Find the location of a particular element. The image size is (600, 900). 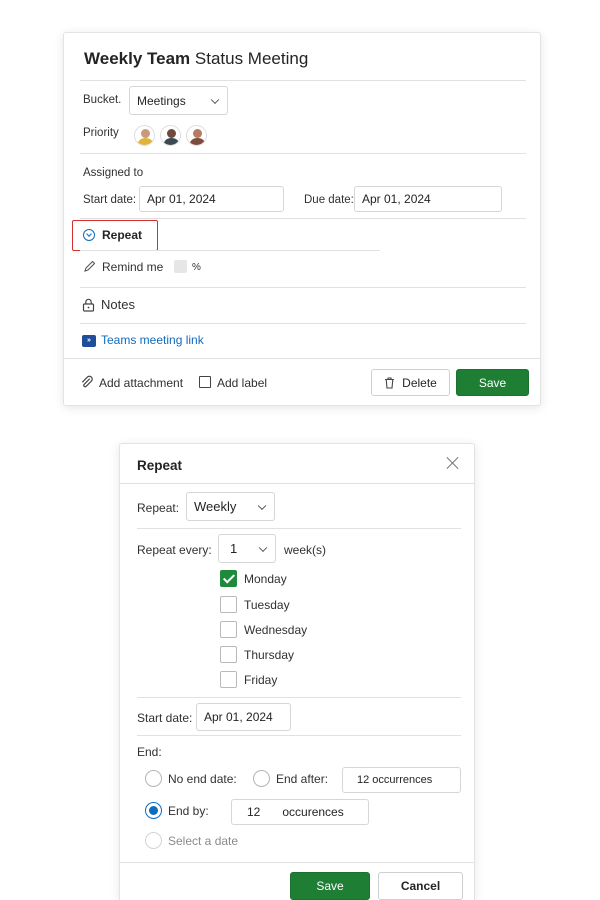

repeat-every-unit: week(s) is located at coordinates (305, 550).